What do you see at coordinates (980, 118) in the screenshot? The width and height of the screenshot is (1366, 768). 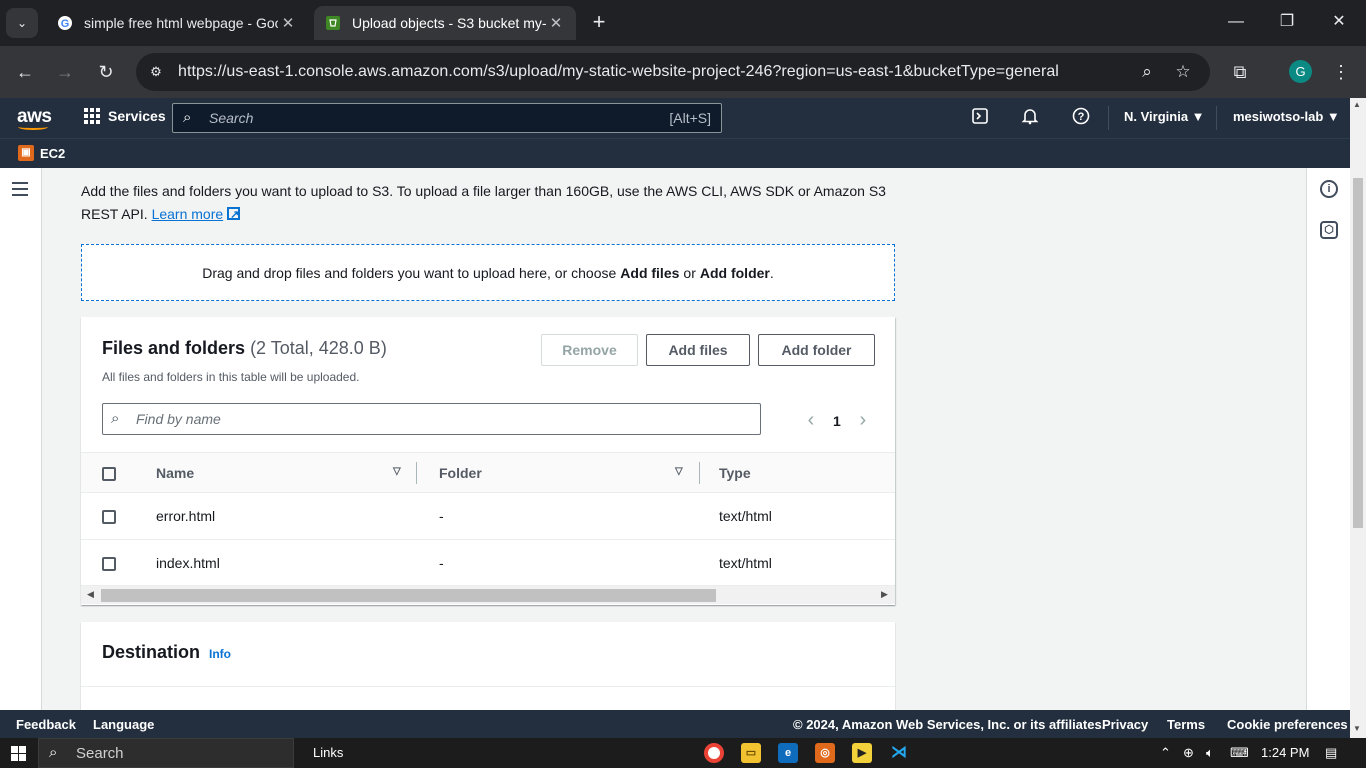 I see `cloudshell-icon` at bounding box center [980, 118].